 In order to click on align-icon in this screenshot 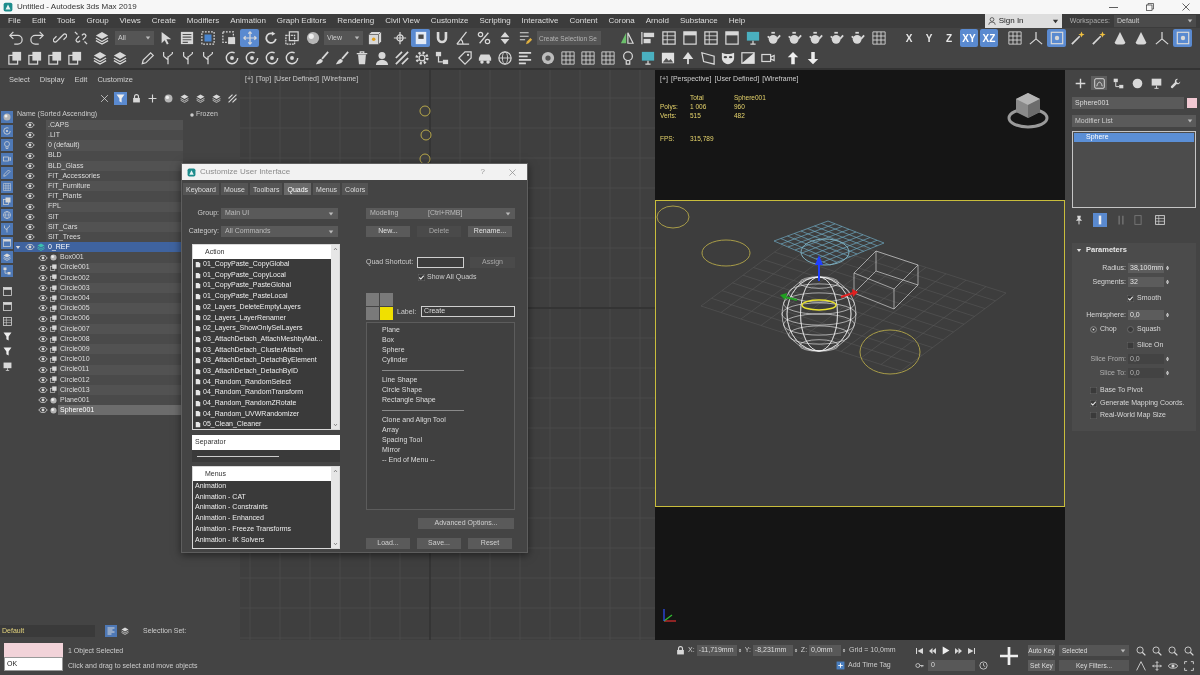, I will do `click(647, 38)`.